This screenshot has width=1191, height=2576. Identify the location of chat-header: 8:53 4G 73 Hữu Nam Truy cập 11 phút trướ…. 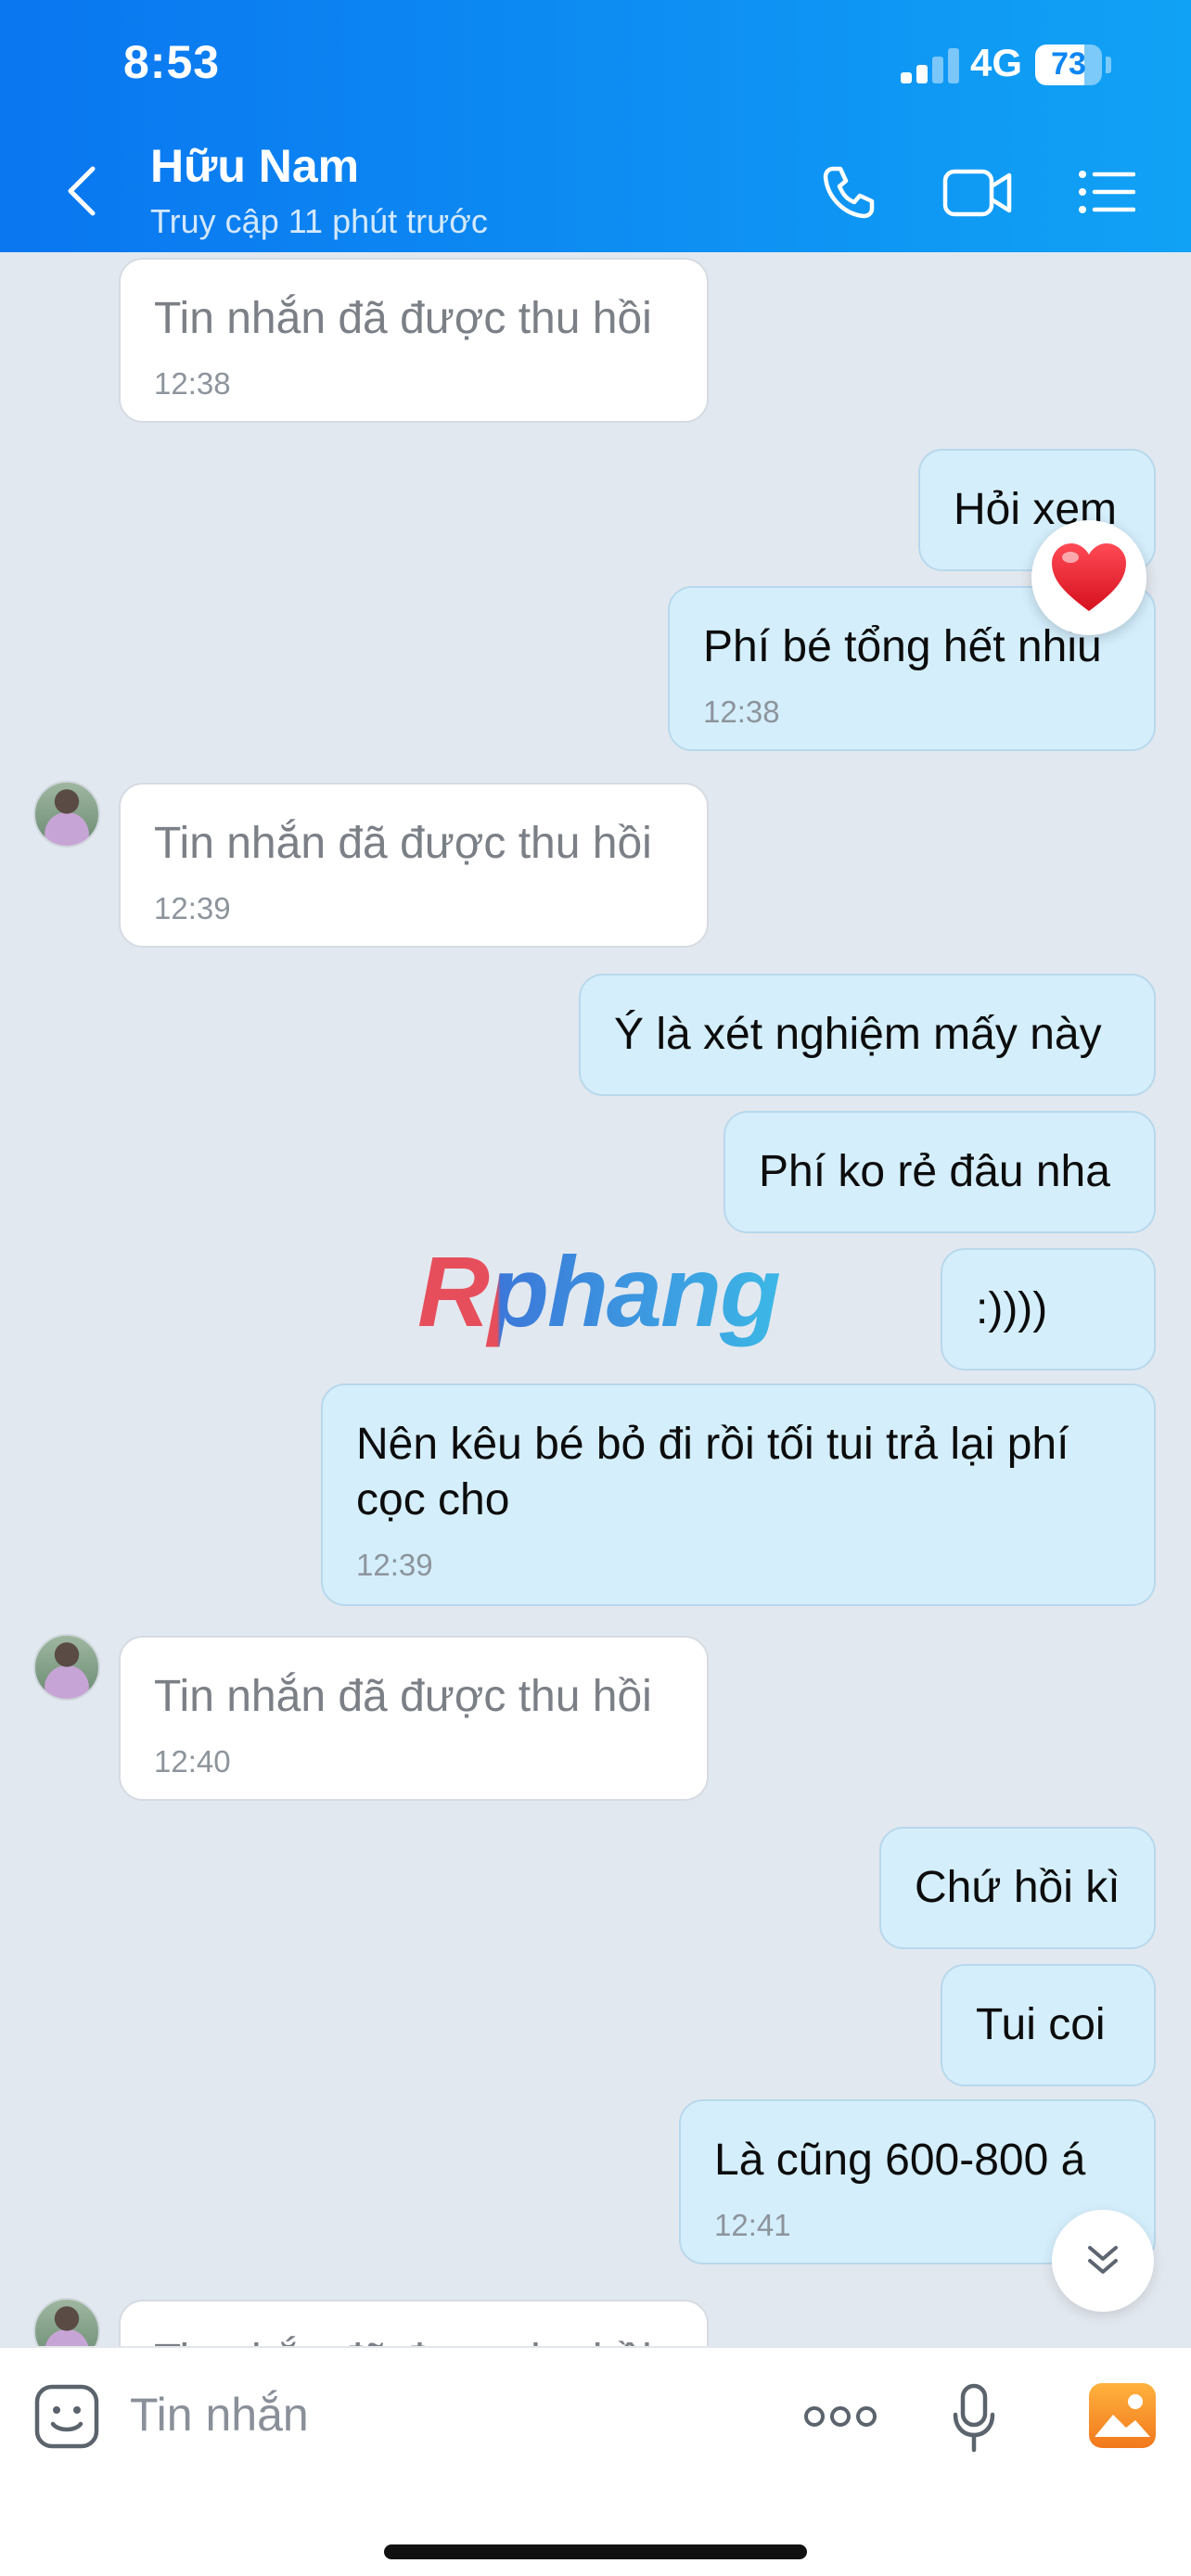
(595, 126).